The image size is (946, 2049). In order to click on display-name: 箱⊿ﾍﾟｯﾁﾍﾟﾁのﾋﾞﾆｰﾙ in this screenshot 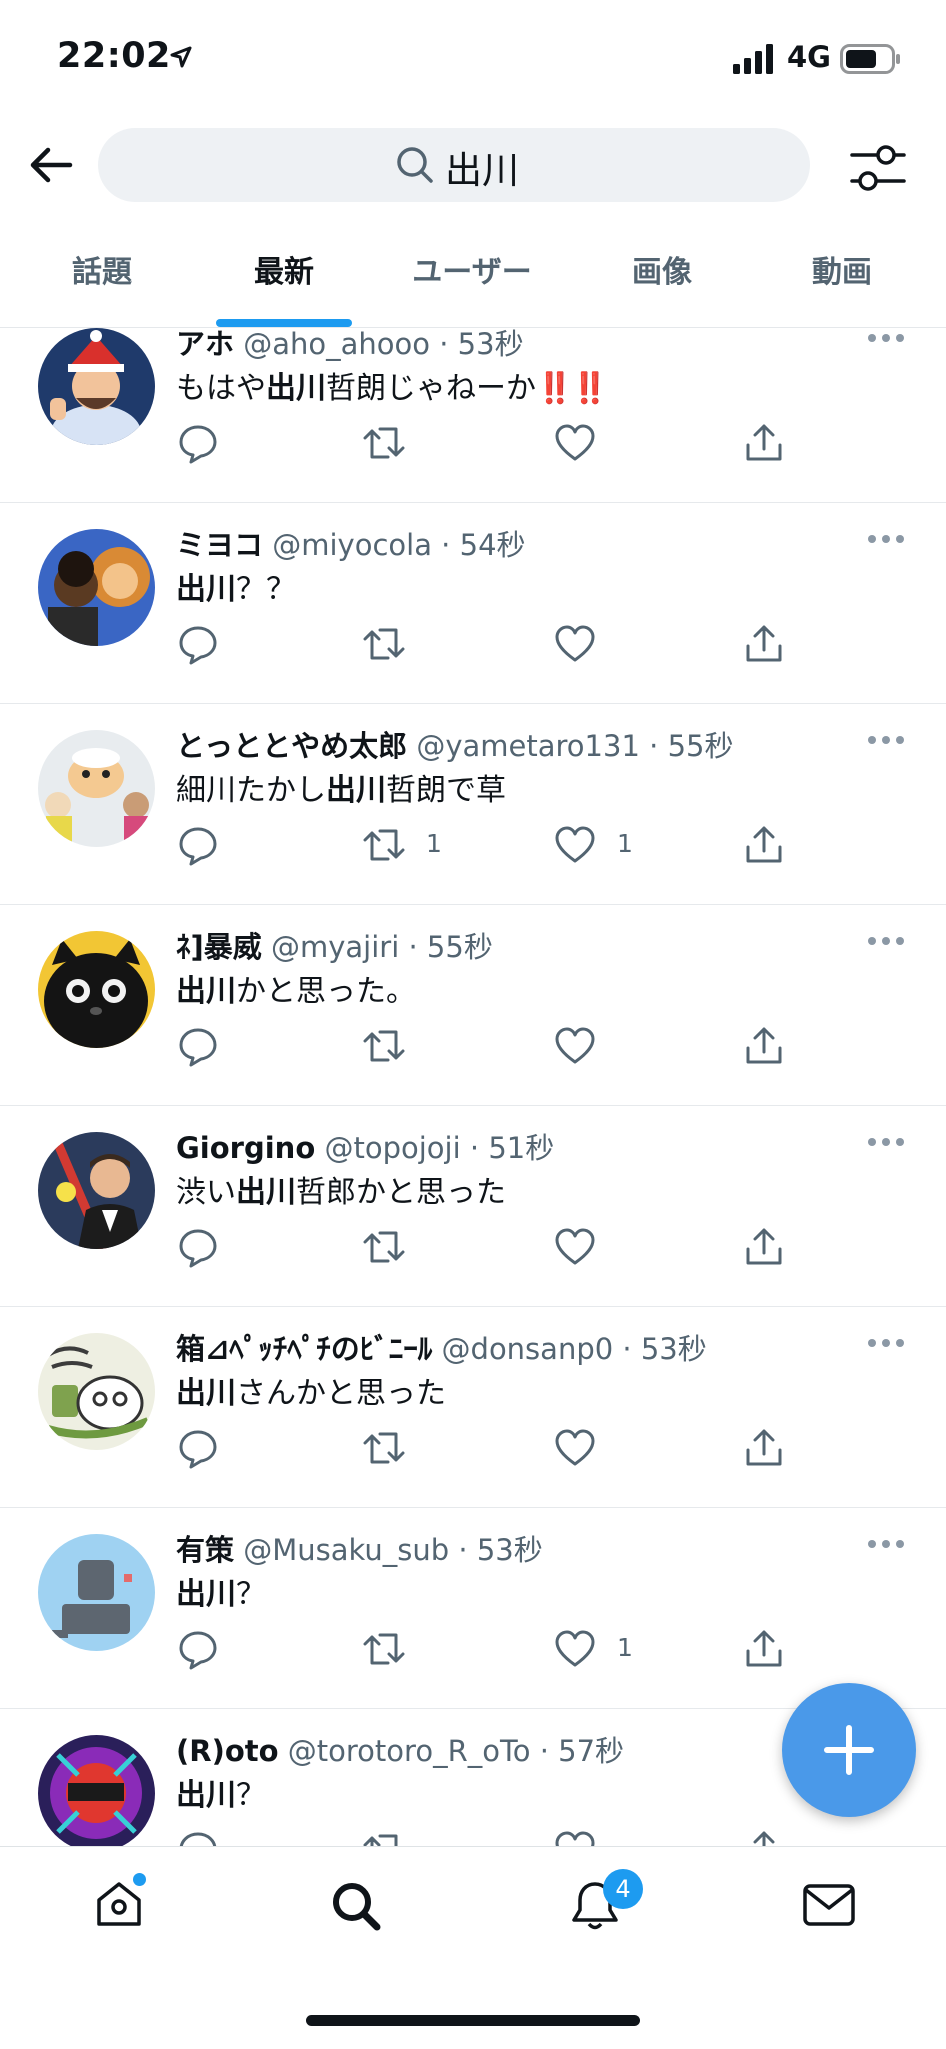, I will do `click(304, 1349)`.